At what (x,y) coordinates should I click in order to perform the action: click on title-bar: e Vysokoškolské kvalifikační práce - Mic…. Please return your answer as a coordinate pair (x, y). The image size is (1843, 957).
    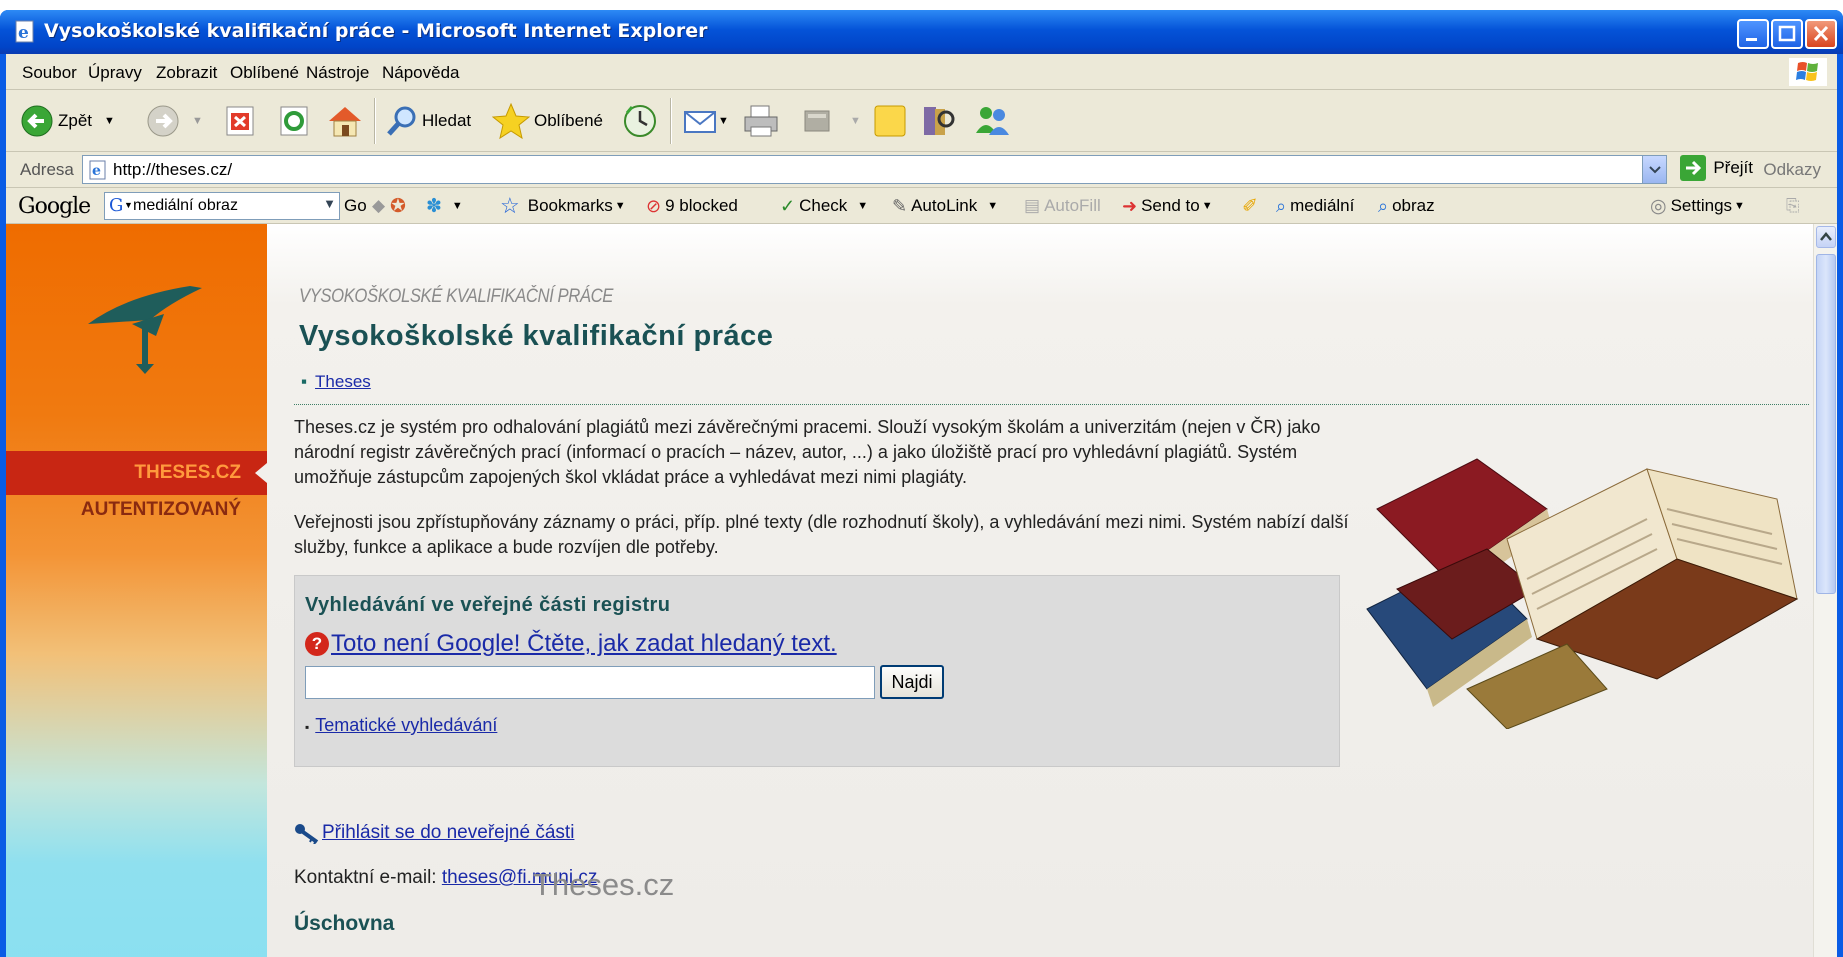
    Looking at the image, I should click on (921, 32).